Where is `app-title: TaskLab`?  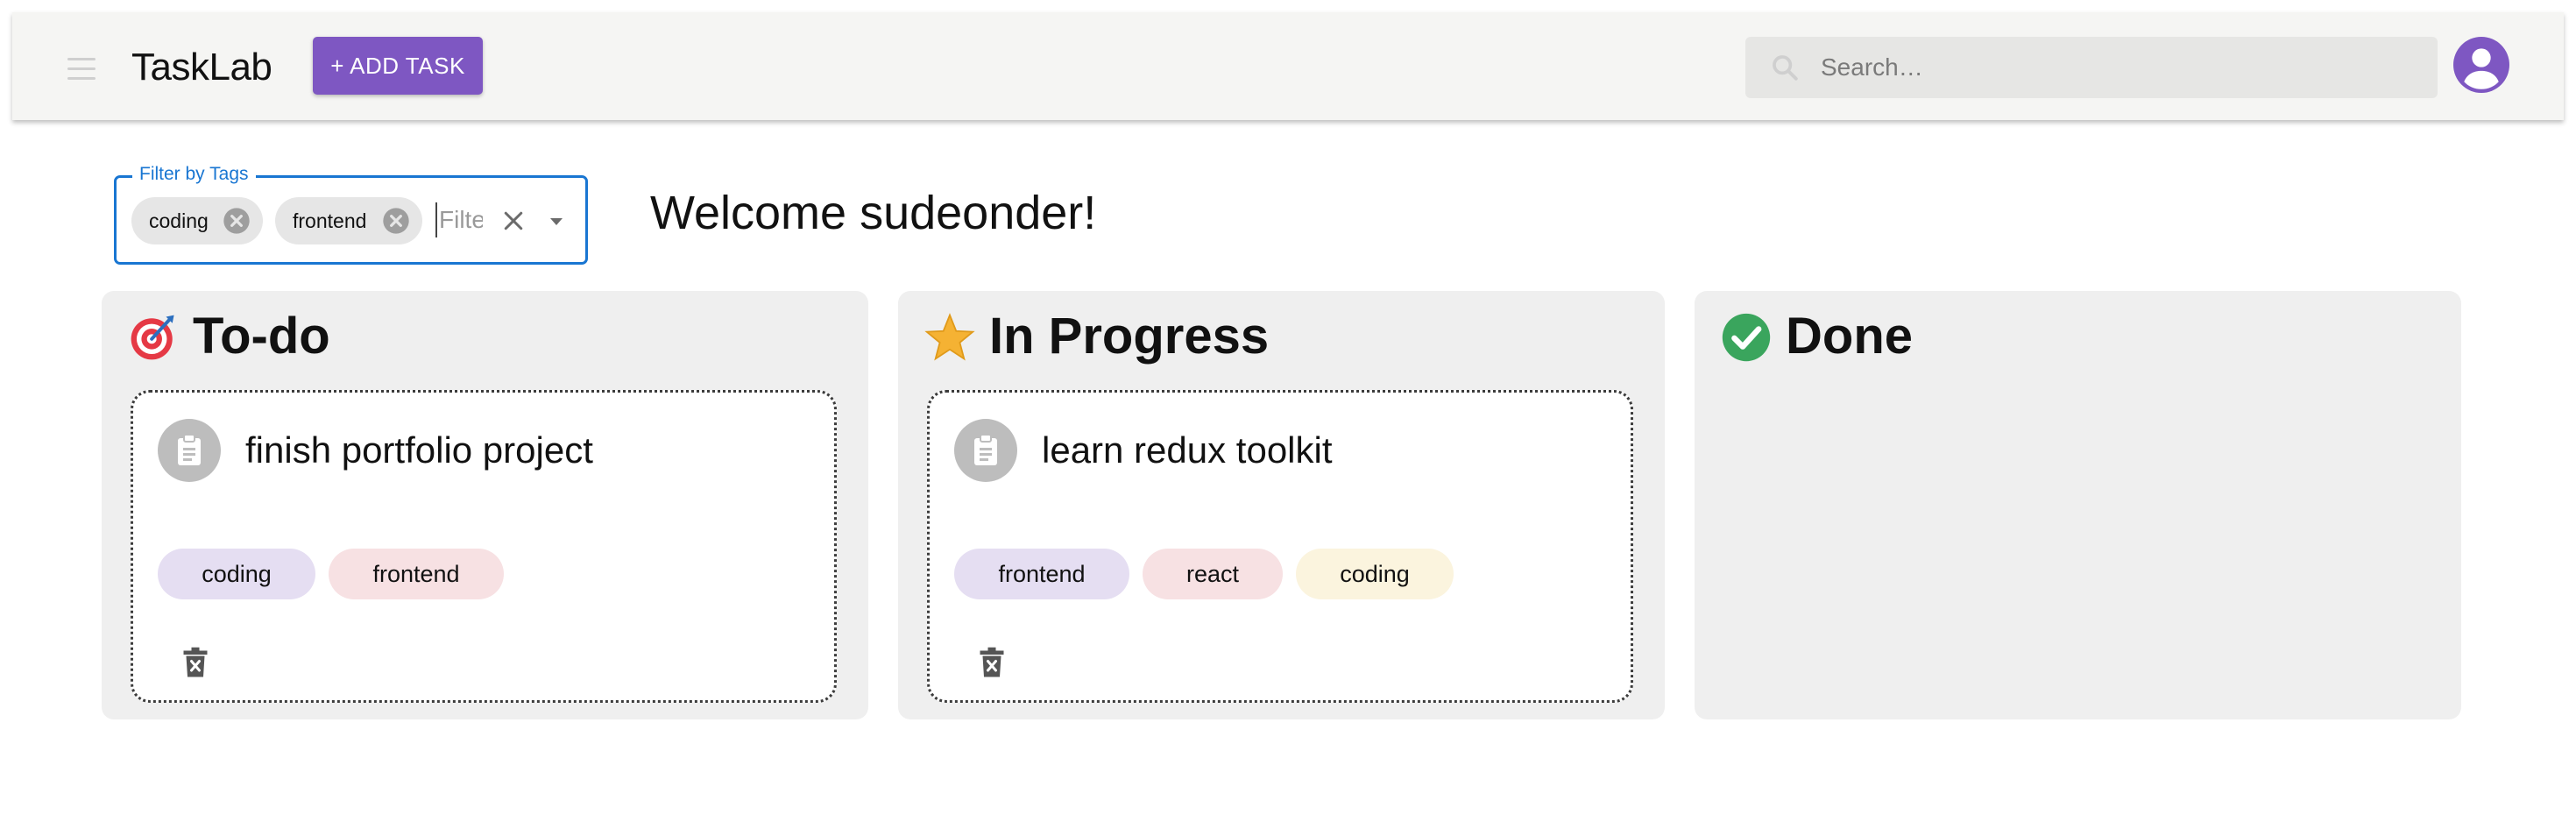
app-title: TaskLab is located at coordinates (201, 67).